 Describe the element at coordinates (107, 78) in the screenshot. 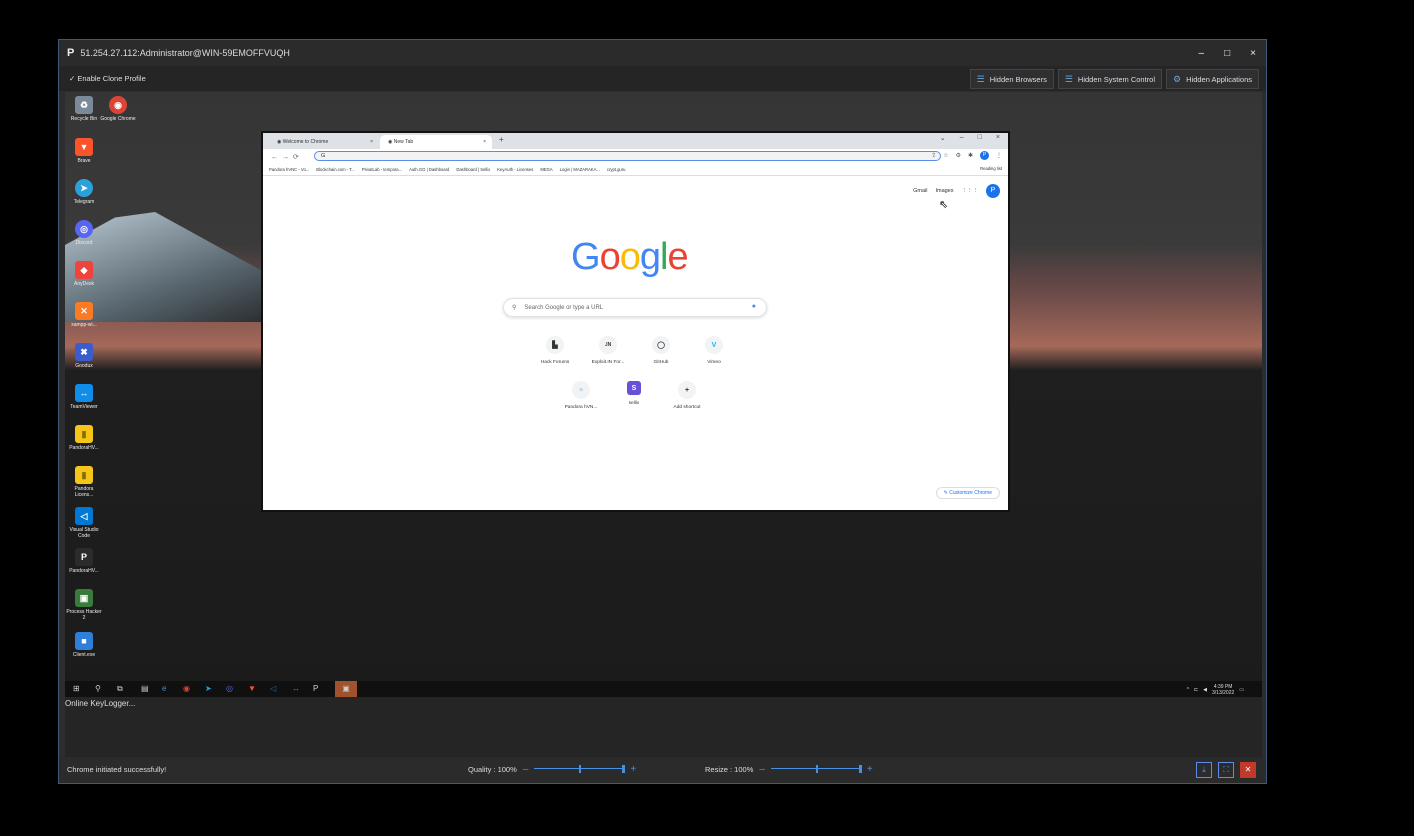

I see `enable-clone-profile-checkbox: ✓ Enable Clone Profile` at that location.